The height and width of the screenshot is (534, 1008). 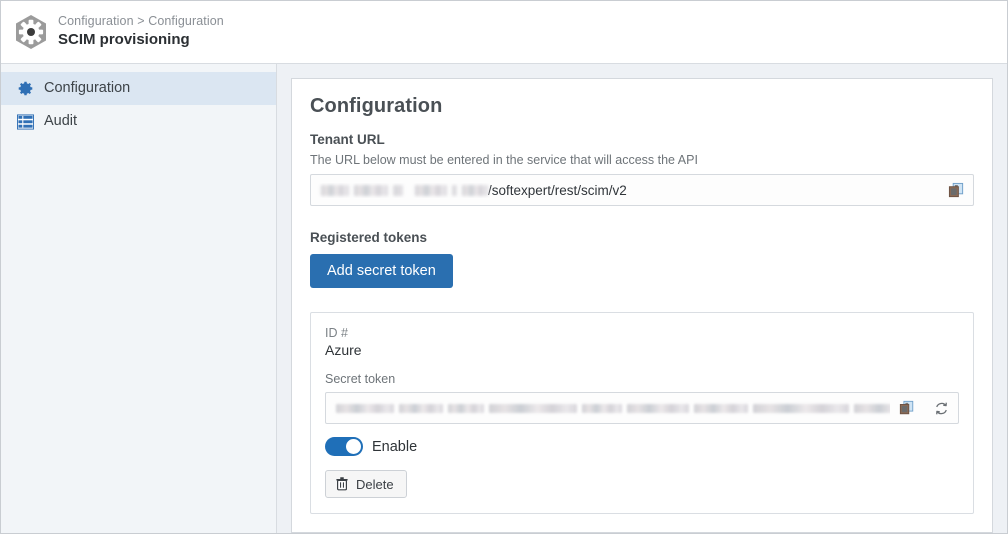 I want to click on tenant-url-masked-host, so click(x=404, y=190).